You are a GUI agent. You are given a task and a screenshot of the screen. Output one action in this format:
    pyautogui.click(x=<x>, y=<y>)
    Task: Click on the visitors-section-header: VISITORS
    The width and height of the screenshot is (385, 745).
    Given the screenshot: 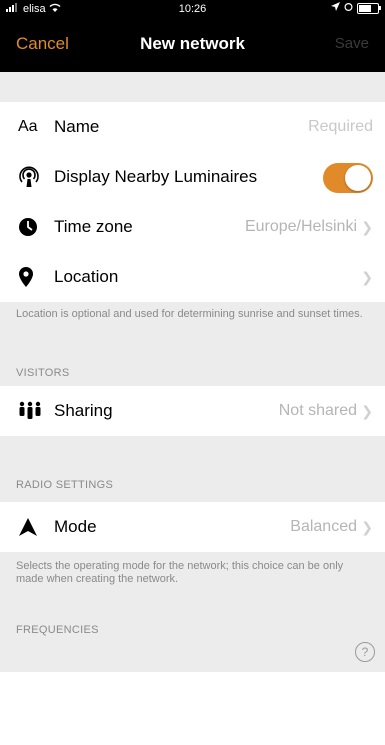 What is the action you would take?
    pyautogui.click(x=43, y=373)
    